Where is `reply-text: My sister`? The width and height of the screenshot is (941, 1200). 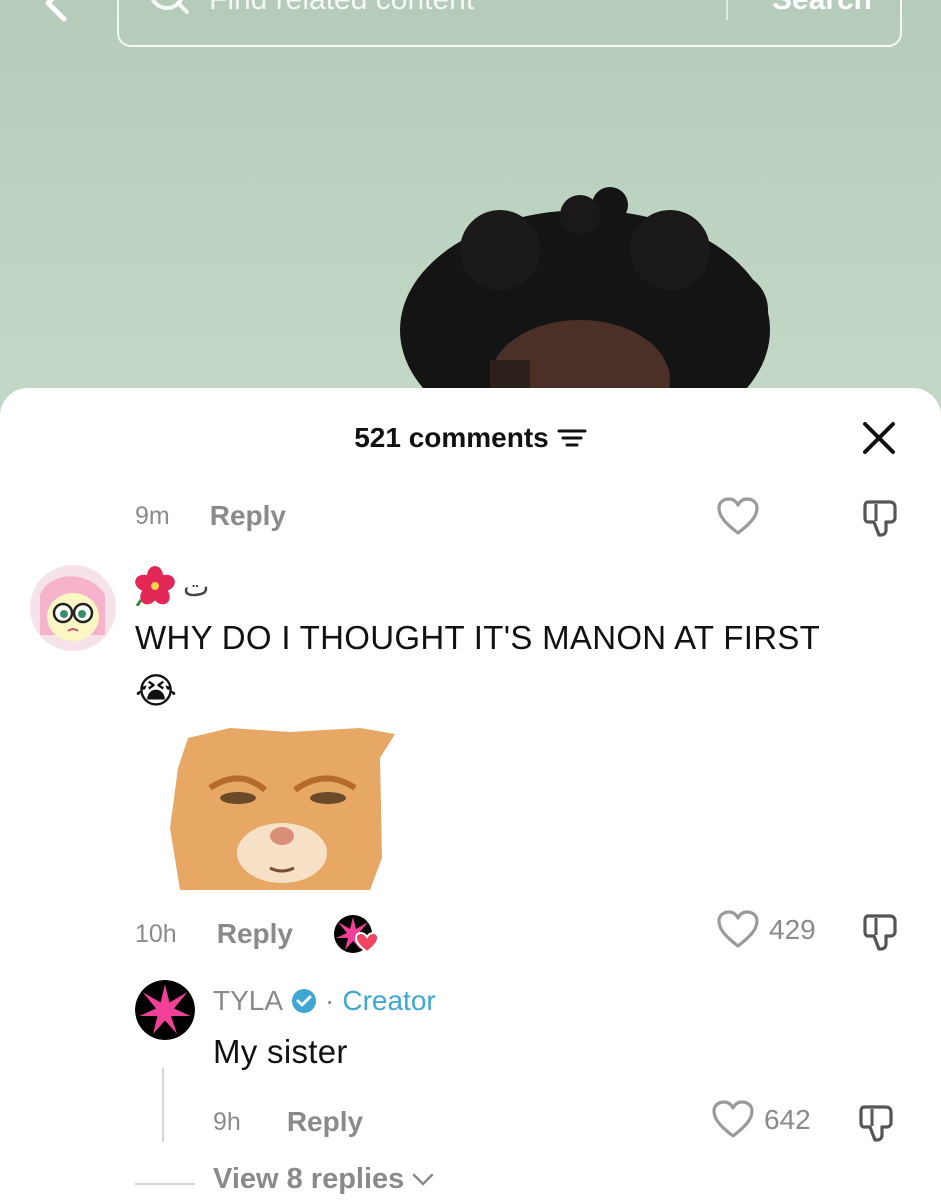
reply-text: My sister is located at coordinates (280, 1051).